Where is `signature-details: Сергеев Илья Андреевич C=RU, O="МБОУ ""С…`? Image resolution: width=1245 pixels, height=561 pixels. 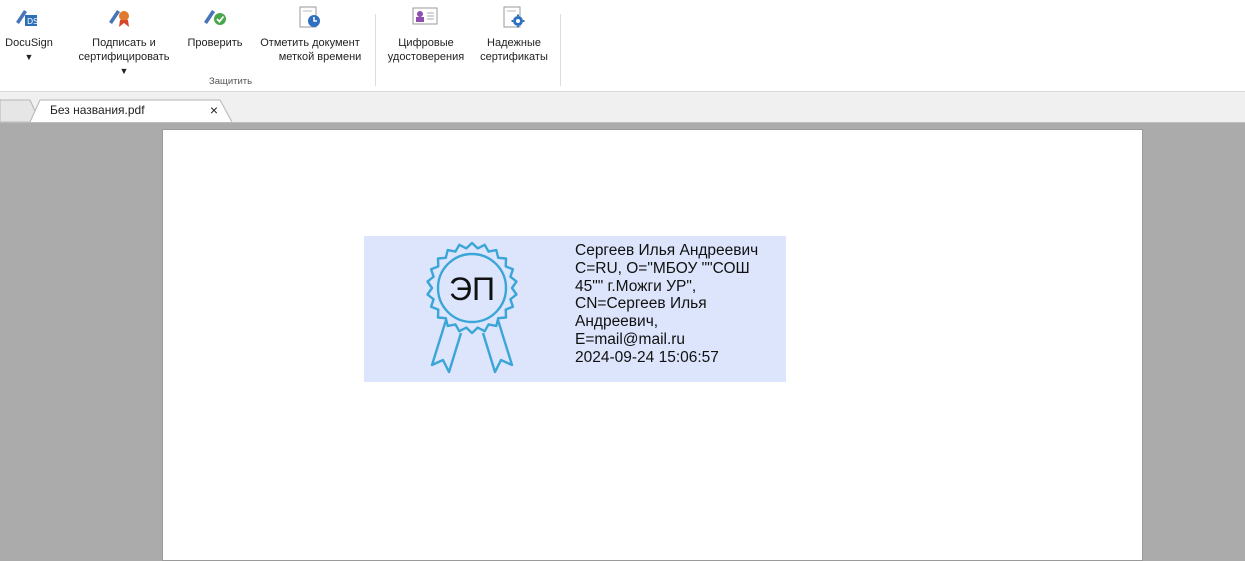
signature-details: Сергеев Илья Андреевич C=RU, O="МБОУ ""С… is located at coordinates (682, 304).